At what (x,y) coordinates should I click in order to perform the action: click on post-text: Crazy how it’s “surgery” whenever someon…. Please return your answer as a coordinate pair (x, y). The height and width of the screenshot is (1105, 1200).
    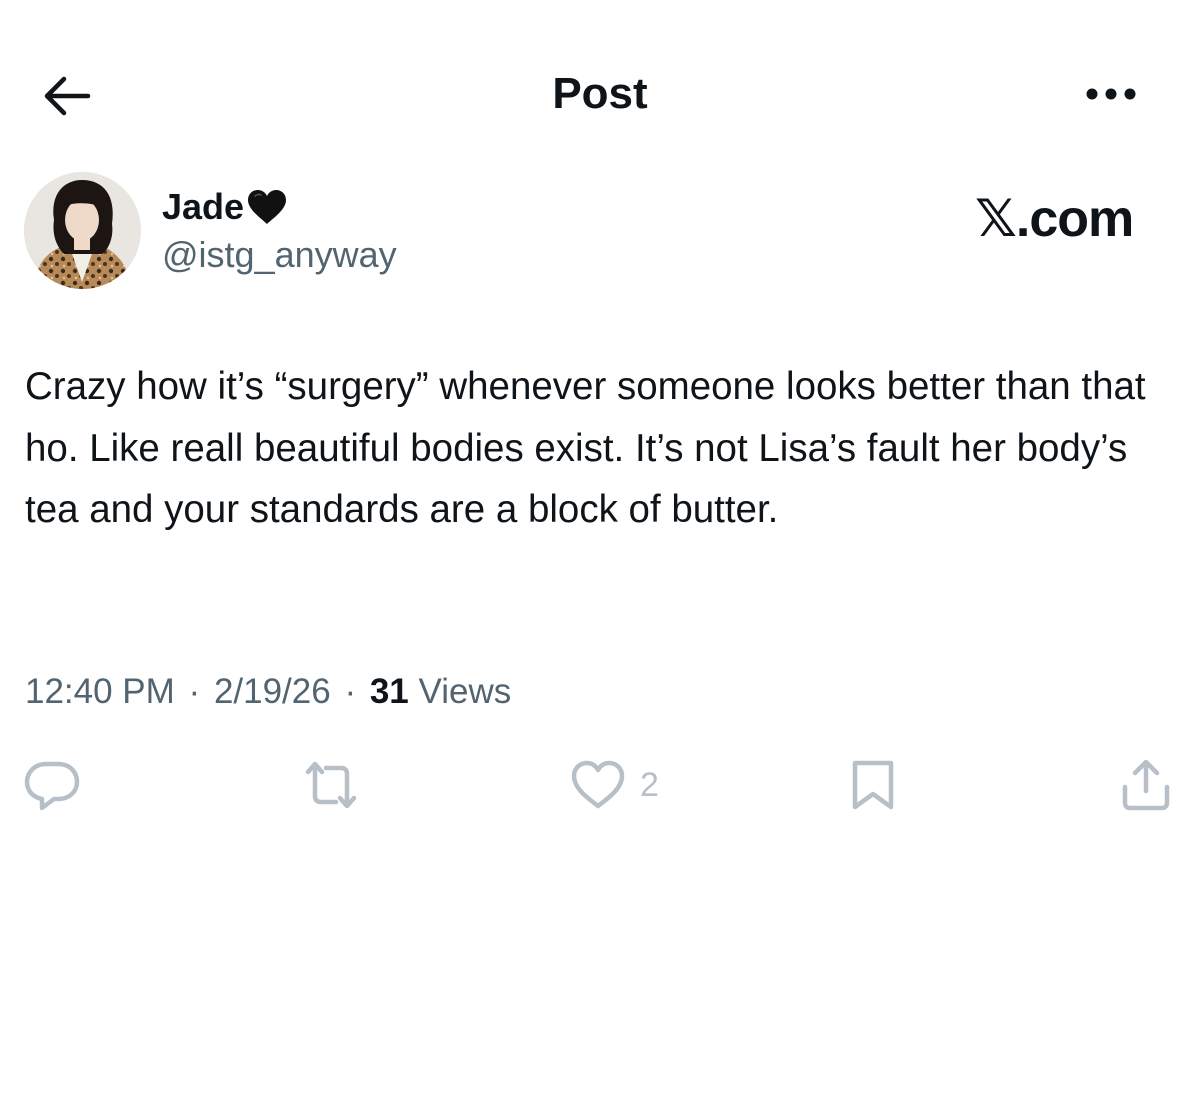
    Looking at the image, I should click on (591, 448).